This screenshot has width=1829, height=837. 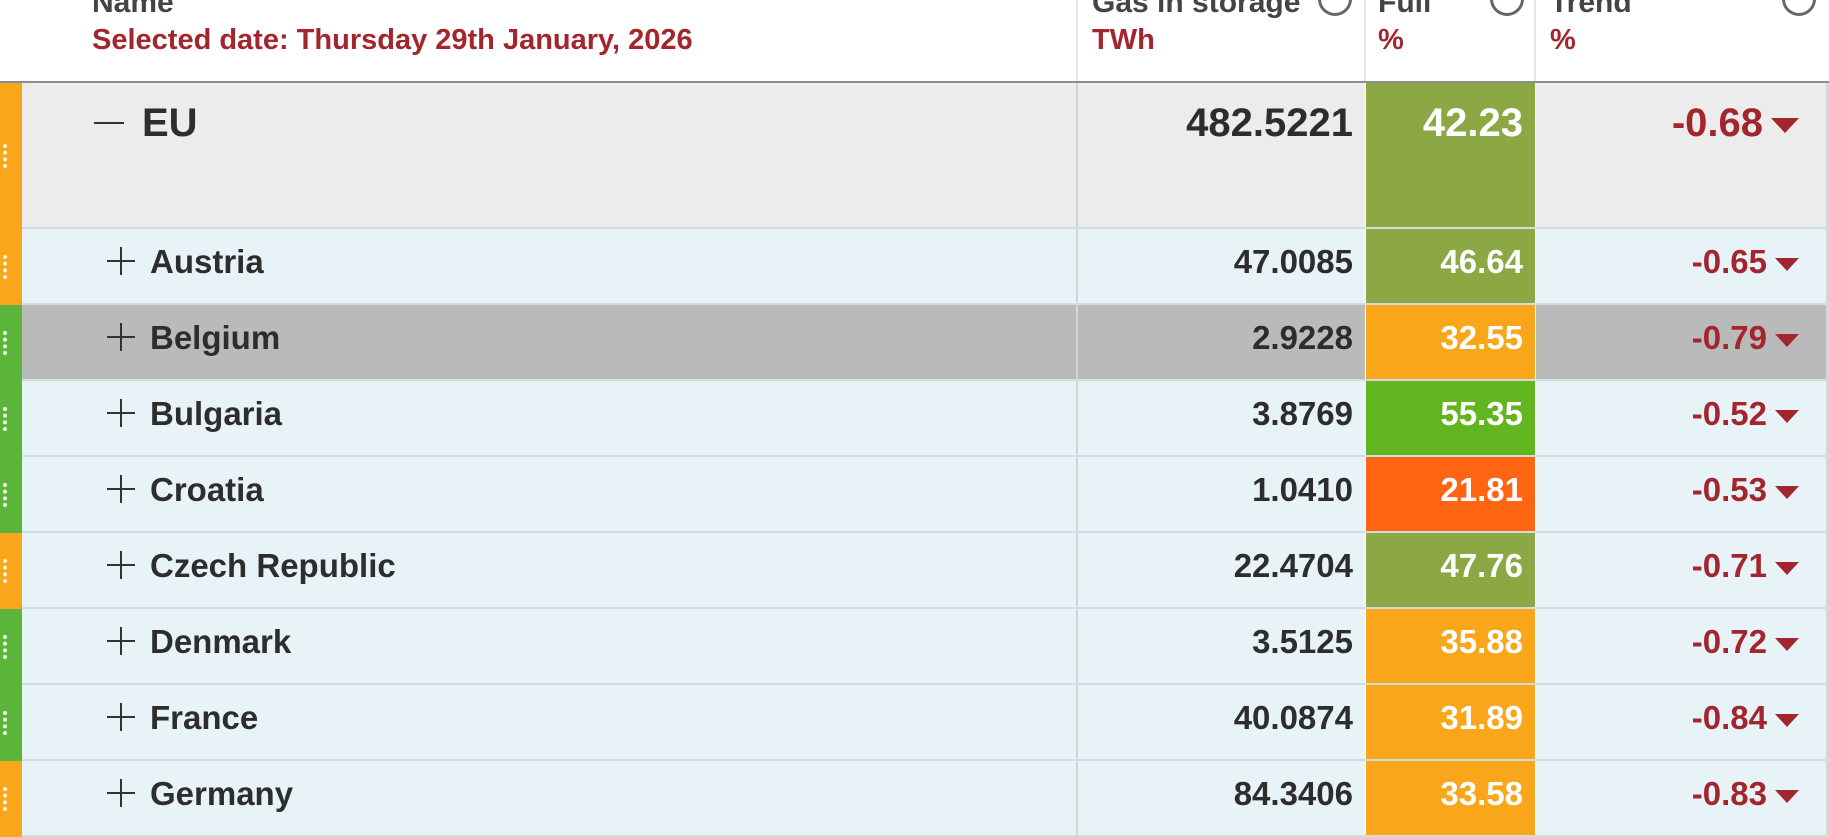 I want to click on name-cell: Czech Republic, so click(x=549, y=571).